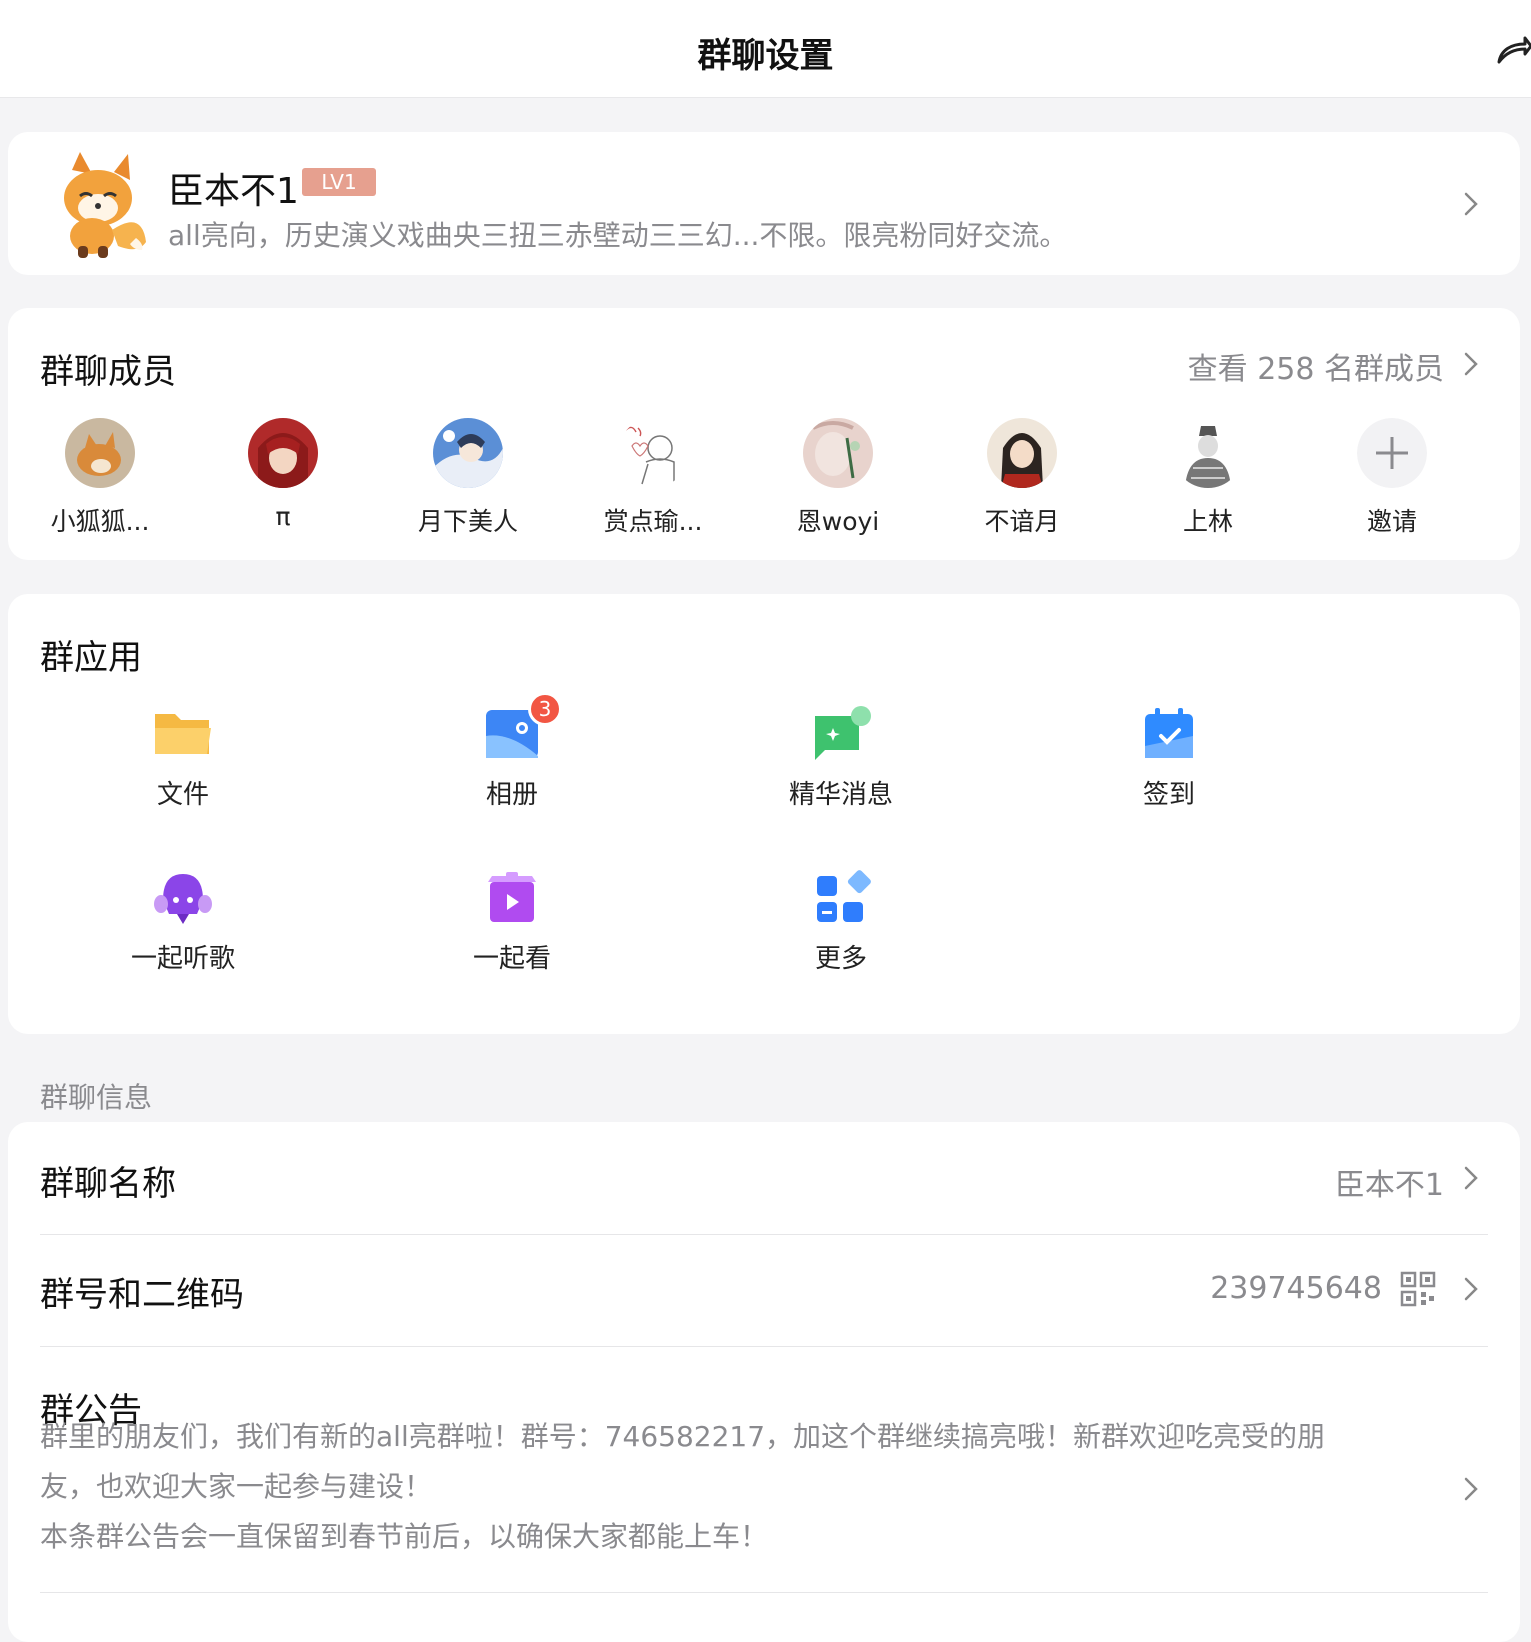 This screenshot has height=1642, width=1531. I want to click on app-watch-together: 一起看, so click(512, 922).